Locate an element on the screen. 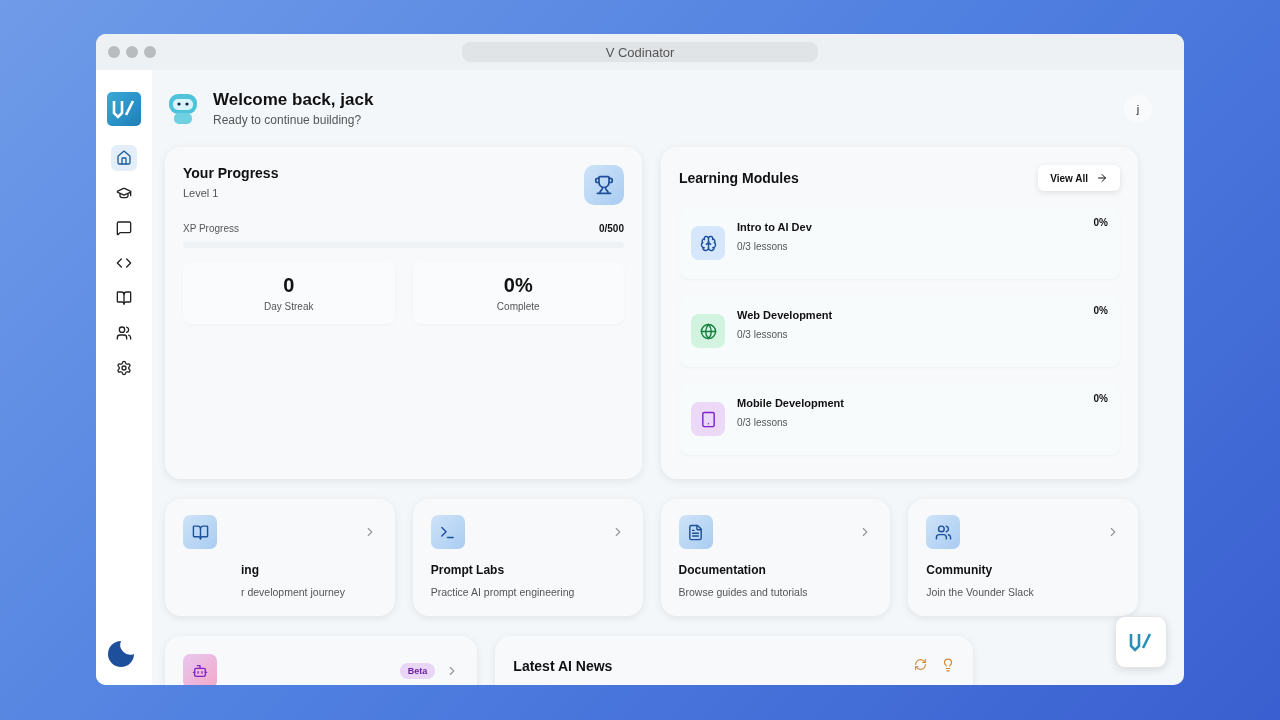  link-description: r development journey is located at coordinates (293, 592).